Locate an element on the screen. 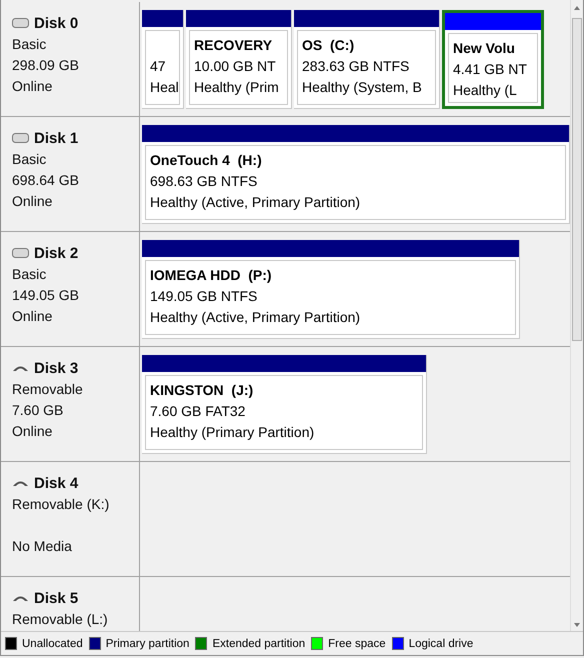  scrollbar is located at coordinates (576, 316).